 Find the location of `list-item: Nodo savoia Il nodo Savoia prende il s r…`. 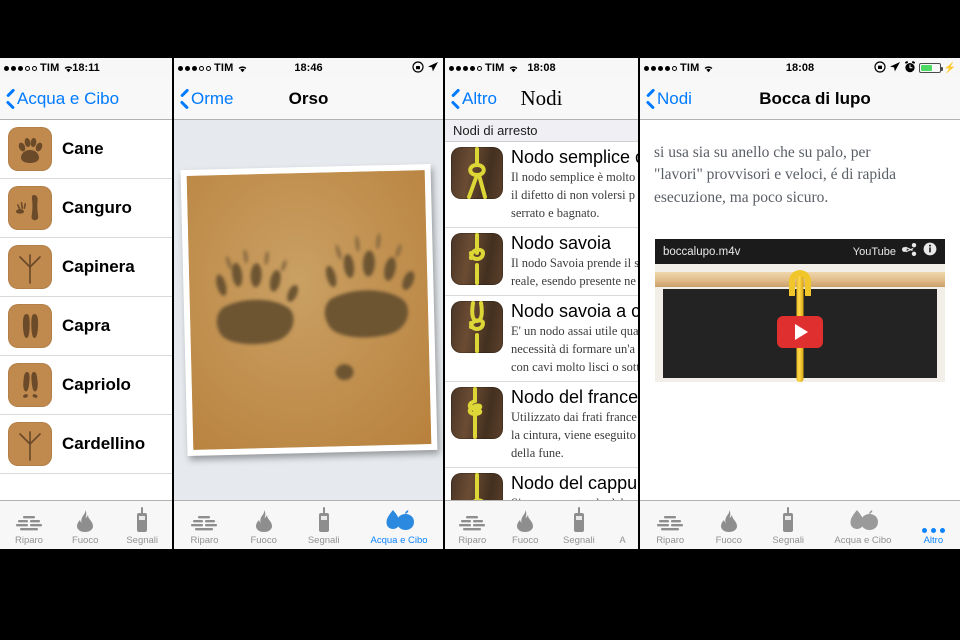

list-item: Nodo savoia Il nodo Savoia prende il s r… is located at coordinates (541, 262).